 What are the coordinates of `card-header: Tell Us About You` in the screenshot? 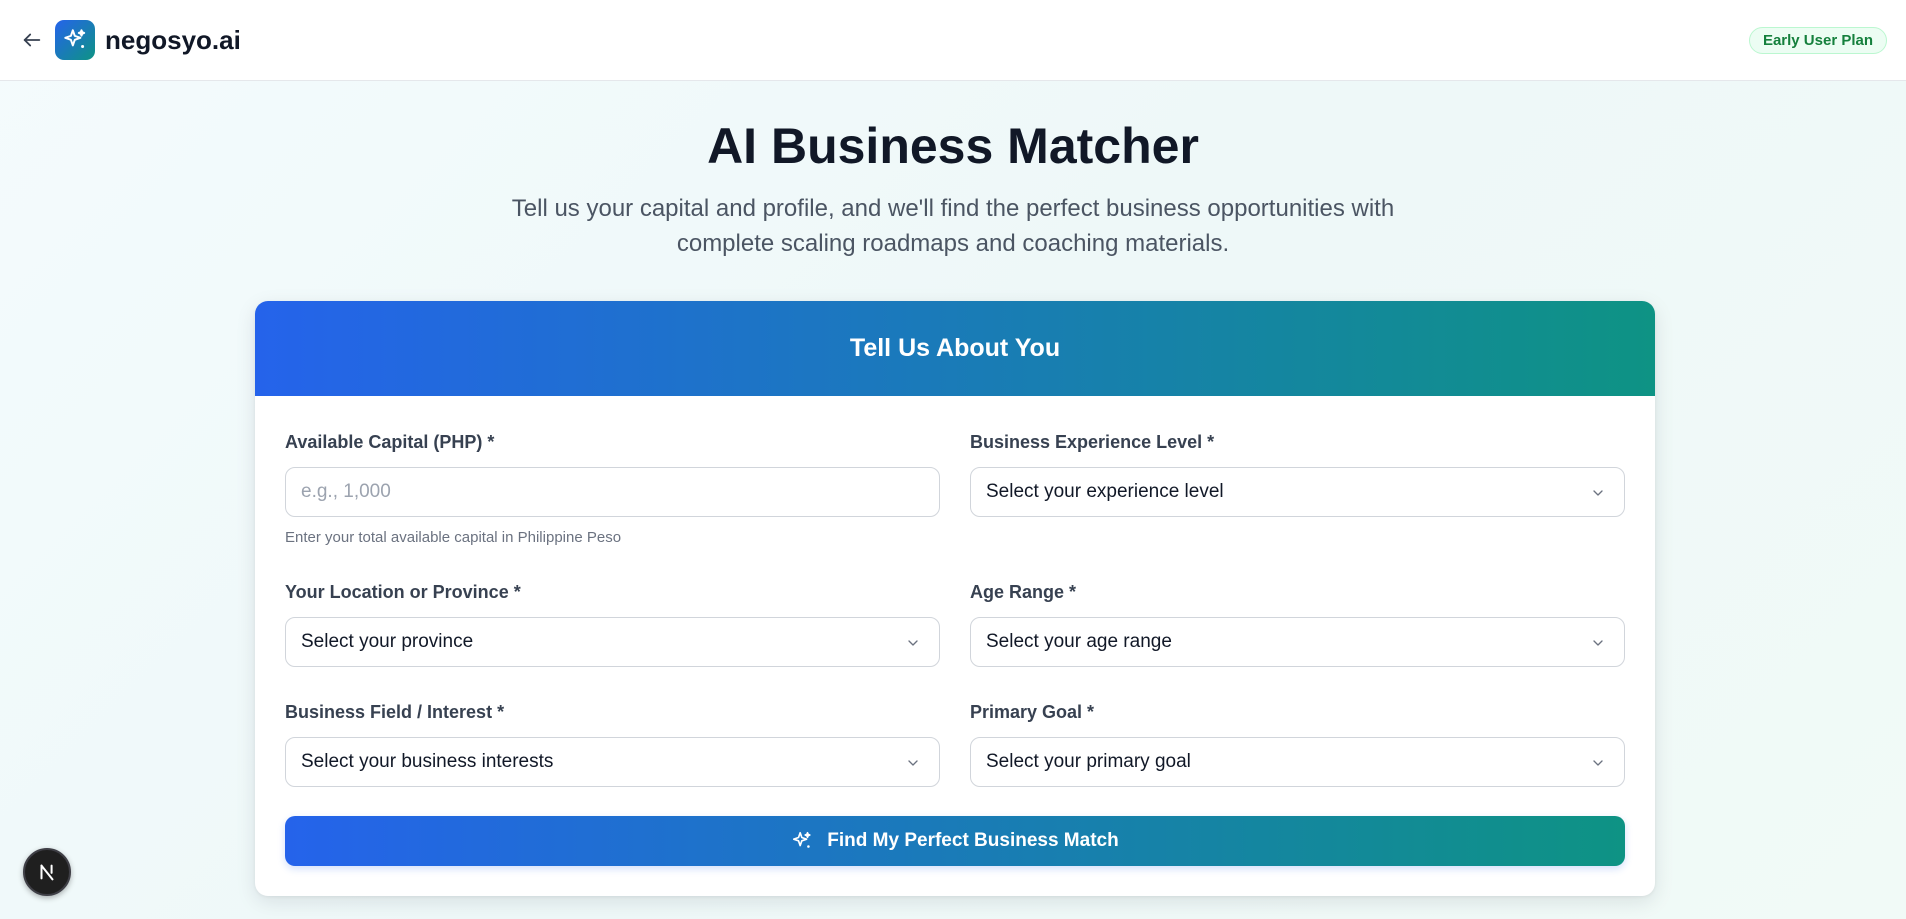 It's located at (955, 348).